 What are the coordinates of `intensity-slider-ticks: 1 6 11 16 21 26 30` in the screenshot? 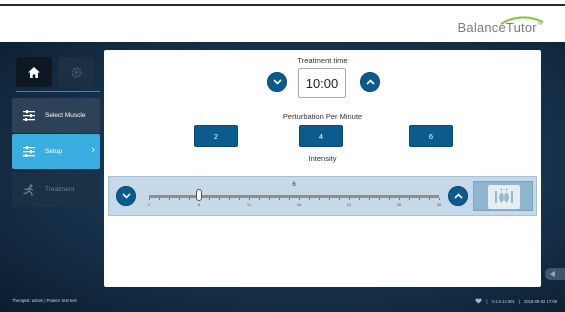 It's located at (294, 205).